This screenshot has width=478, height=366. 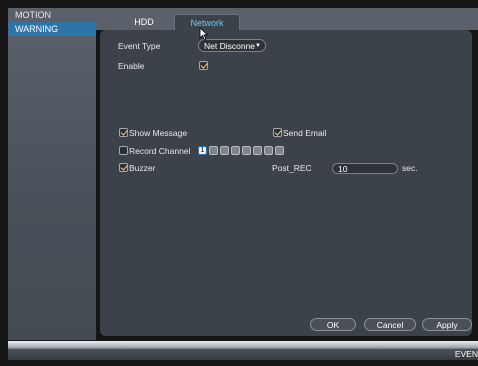 What do you see at coordinates (139, 46) in the screenshot?
I see `event-type-label: Event Type` at bounding box center [139, 46].